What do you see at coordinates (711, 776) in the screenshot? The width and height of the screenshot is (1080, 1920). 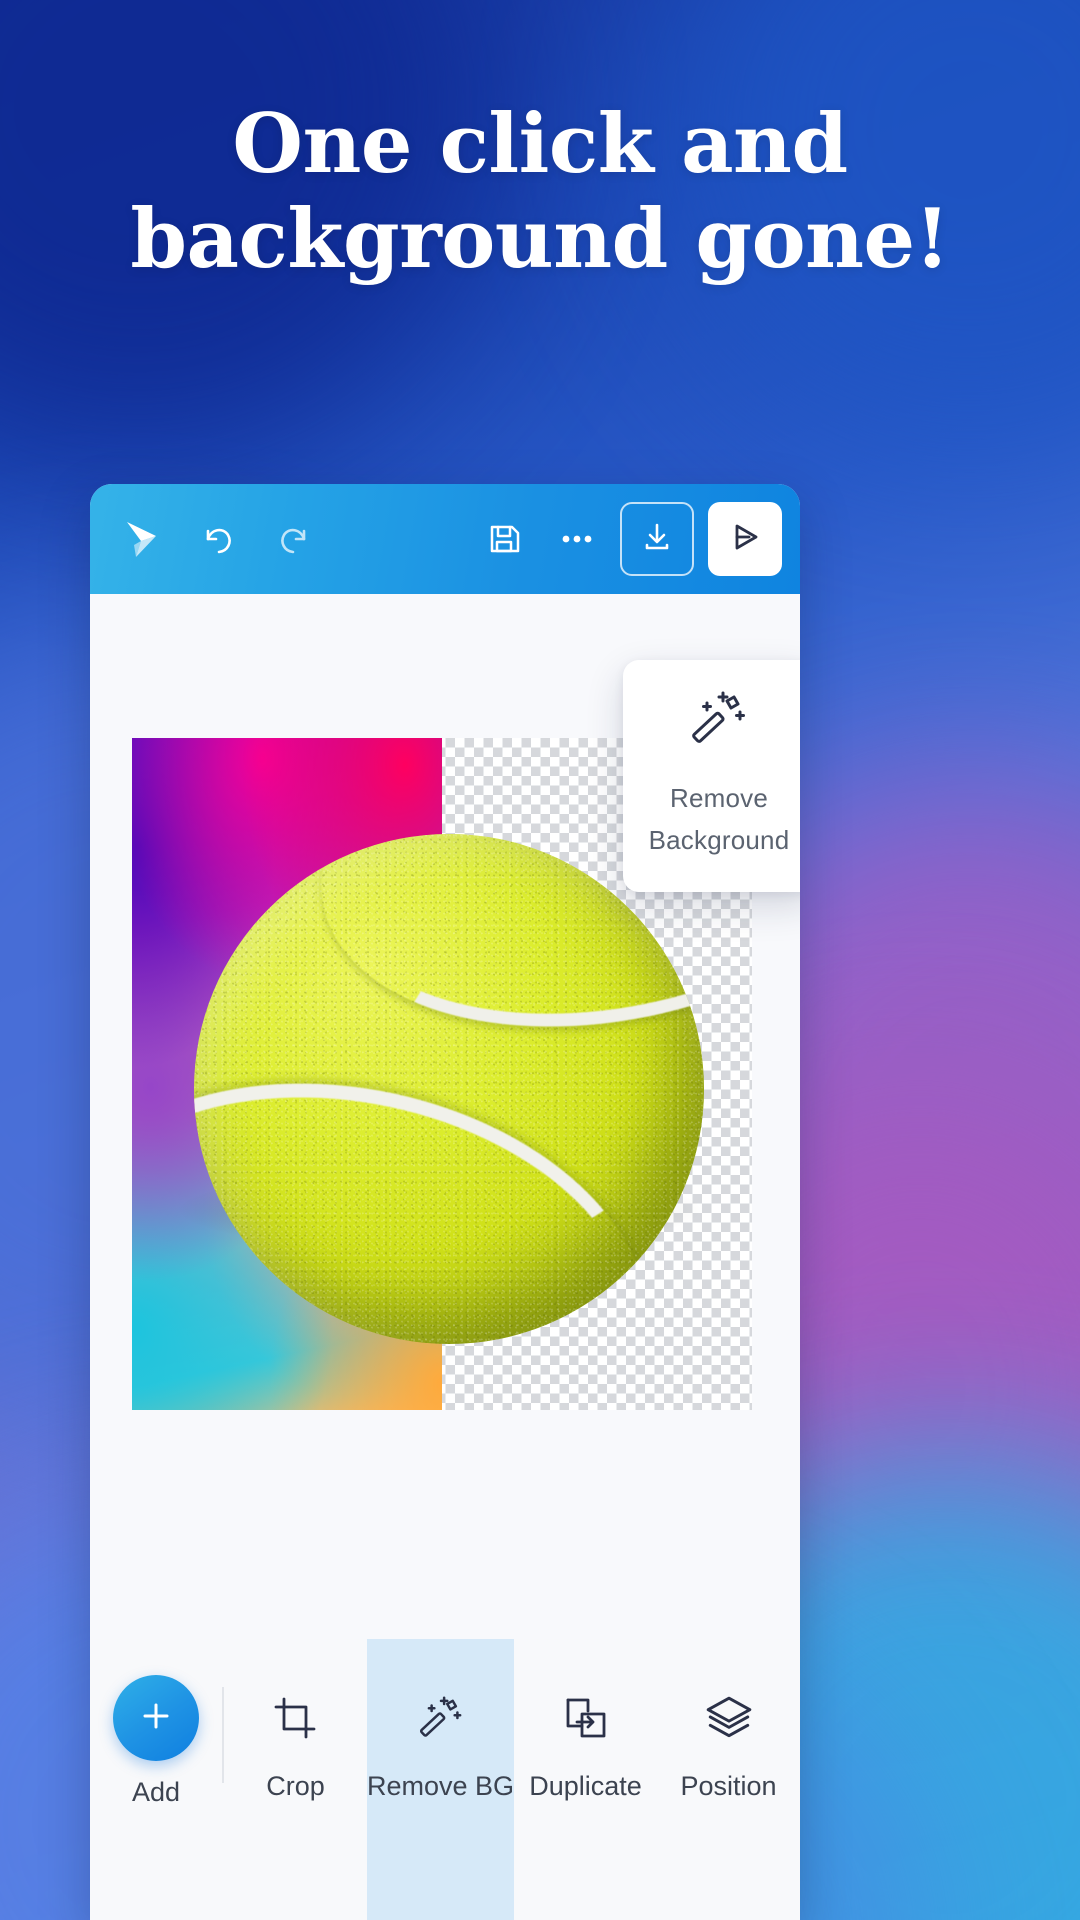 I see `remove-background-card: Remove Background` at bounding box center [711, 776].